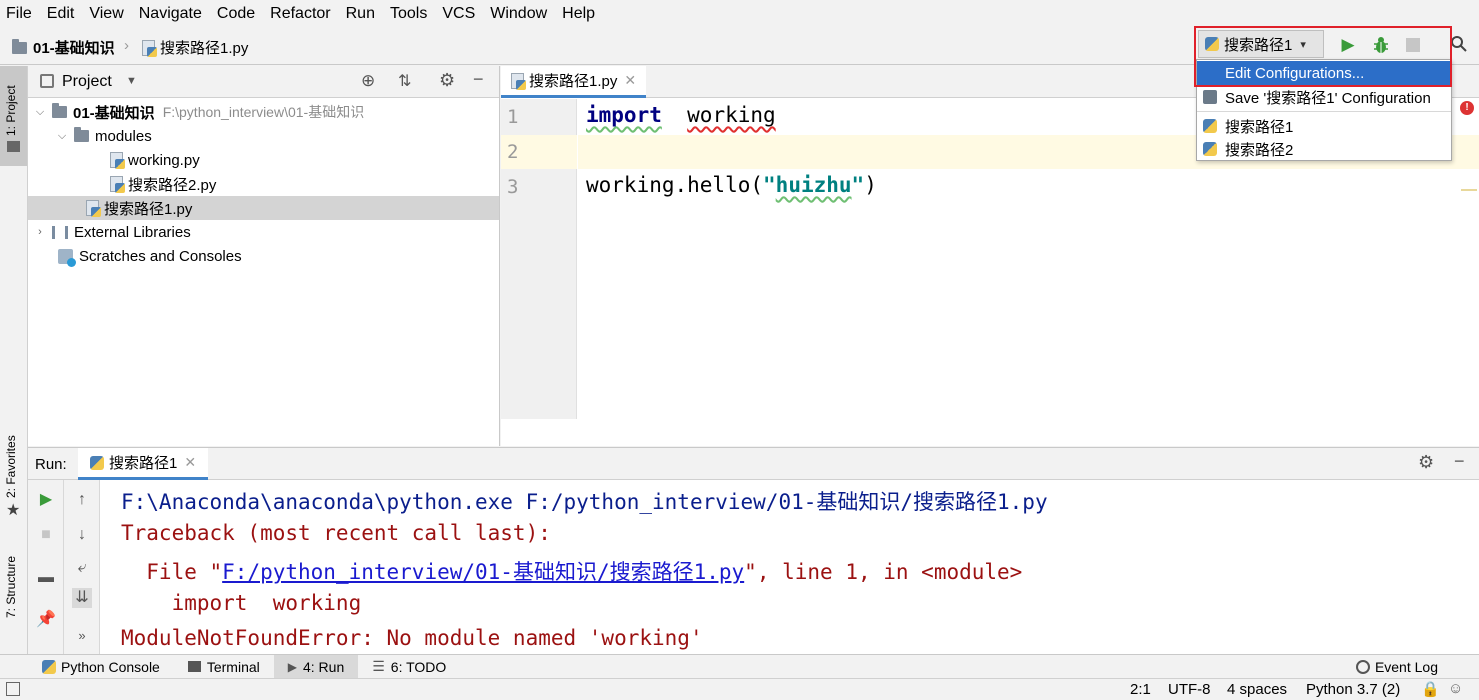 This screenshot has width=1479, height=700. Describe the element at coordinates (1469, 190) in the screenshot. I see `warning-stripe-mark` at that location.